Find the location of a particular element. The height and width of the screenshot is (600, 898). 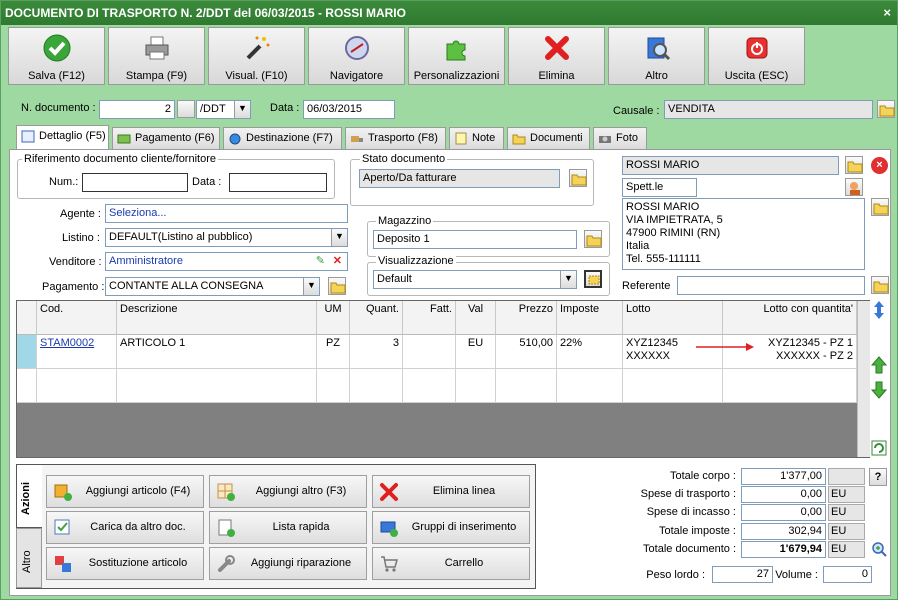

stato-folder-button is located at coordinates (578, 178).